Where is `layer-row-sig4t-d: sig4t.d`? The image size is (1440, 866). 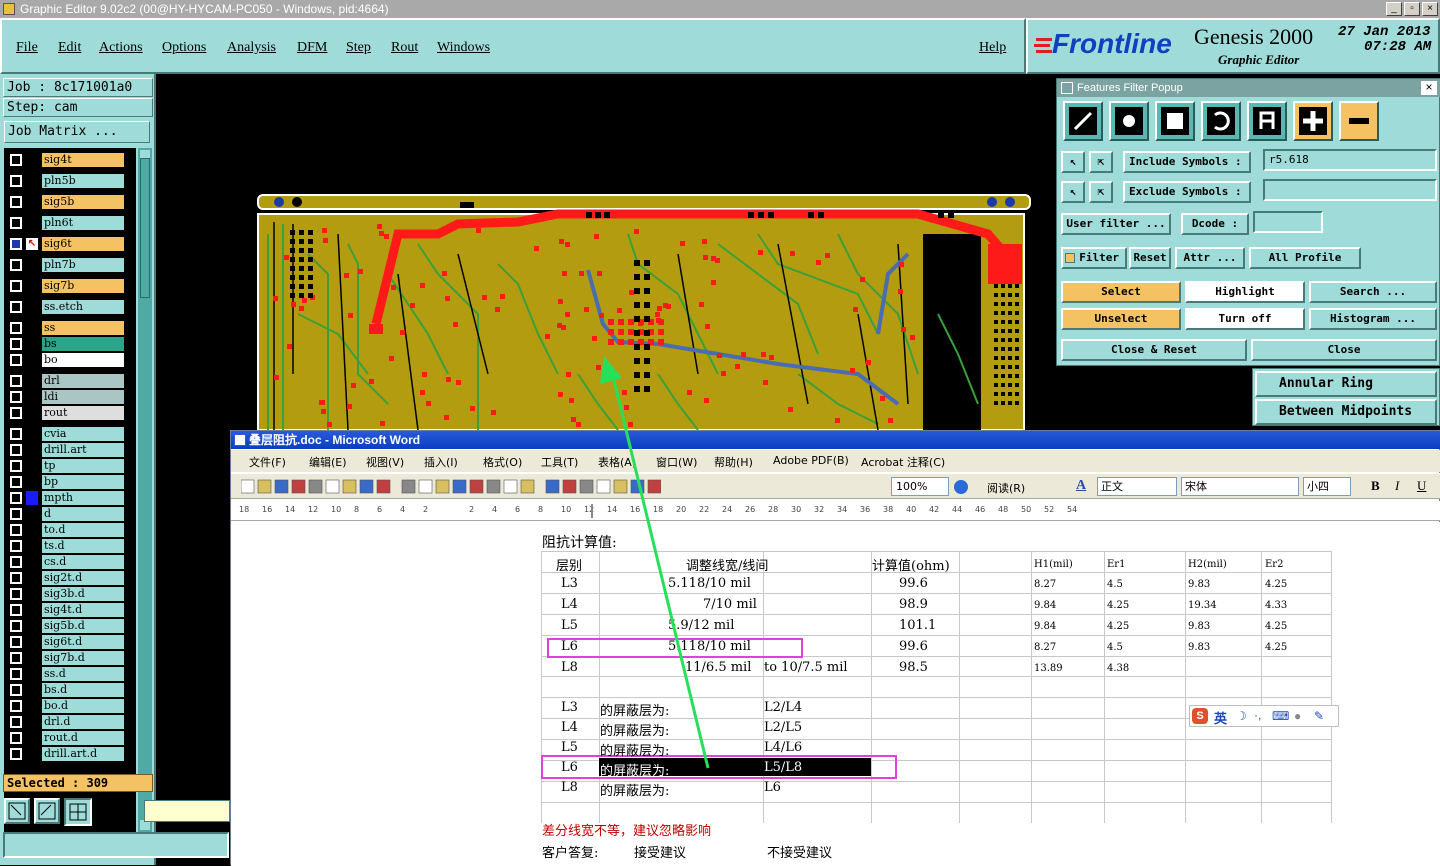 layer-row-sig4t-d: sig4t.d is located at coordinates (70, 610).